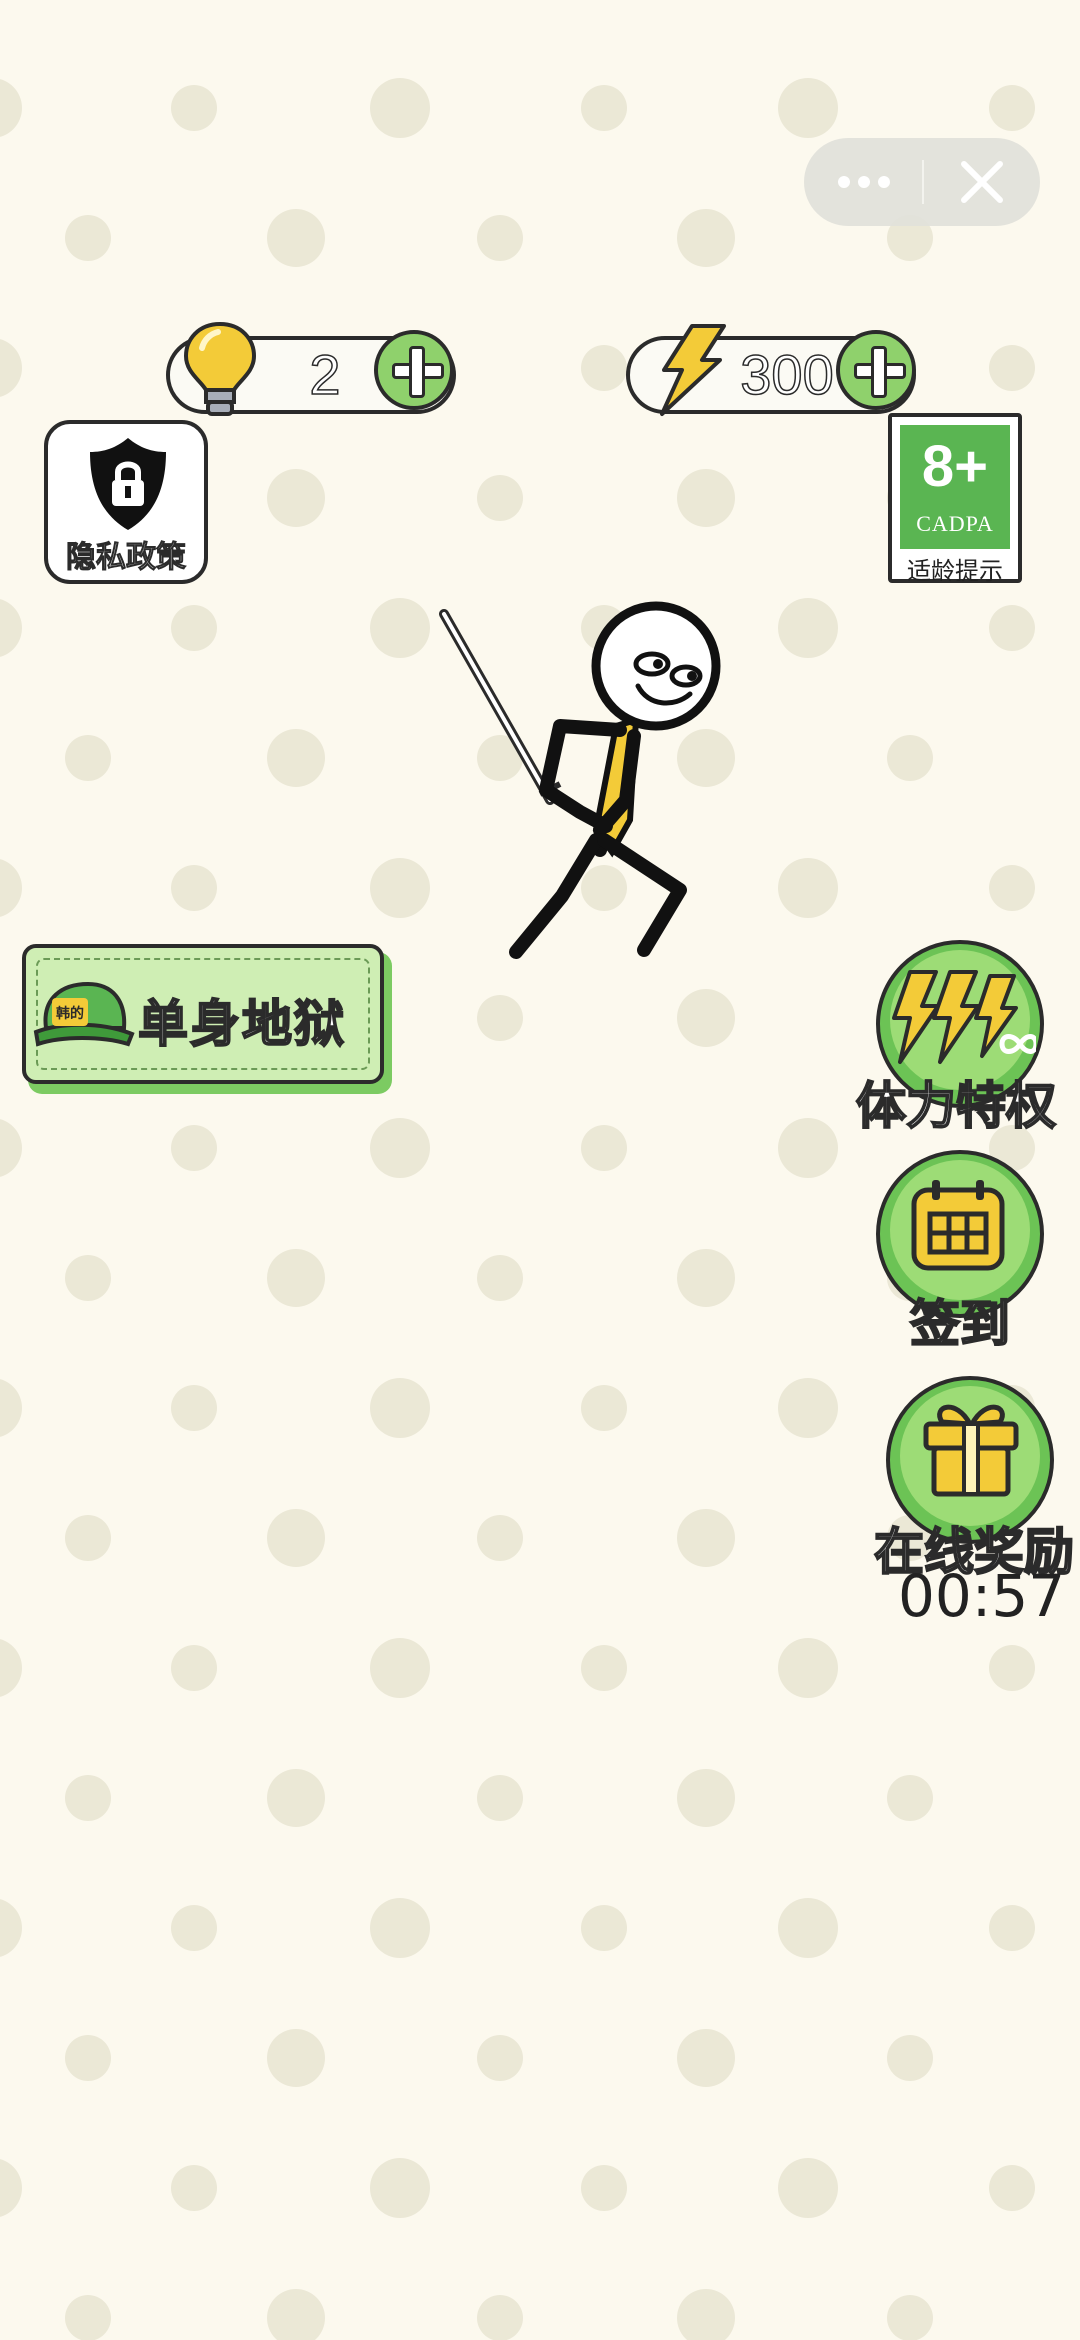 The height and width of the screenshot is (2340, 1080). Describe the element at coordinates (414, 370) in the screenshot. I see `add-hints-button` at that location.